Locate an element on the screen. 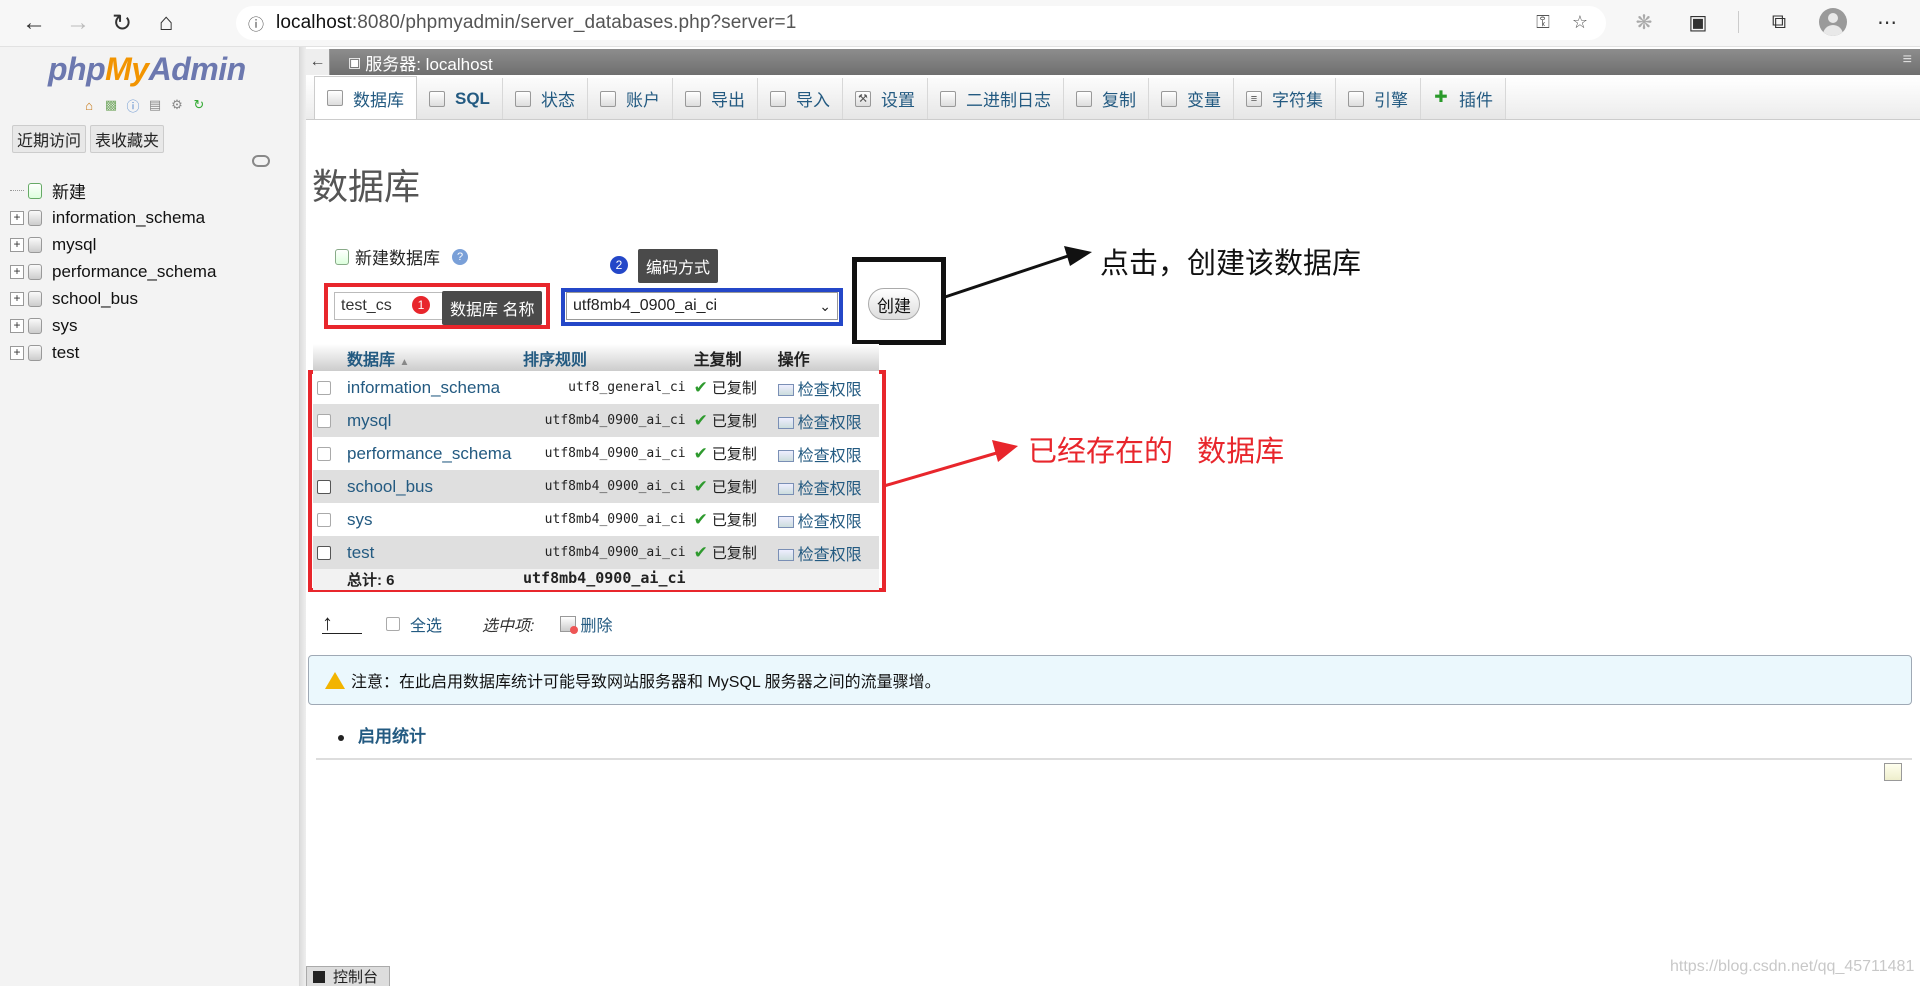  tab-settings: ⚒ 设置 is located at coordinates (885, 98).